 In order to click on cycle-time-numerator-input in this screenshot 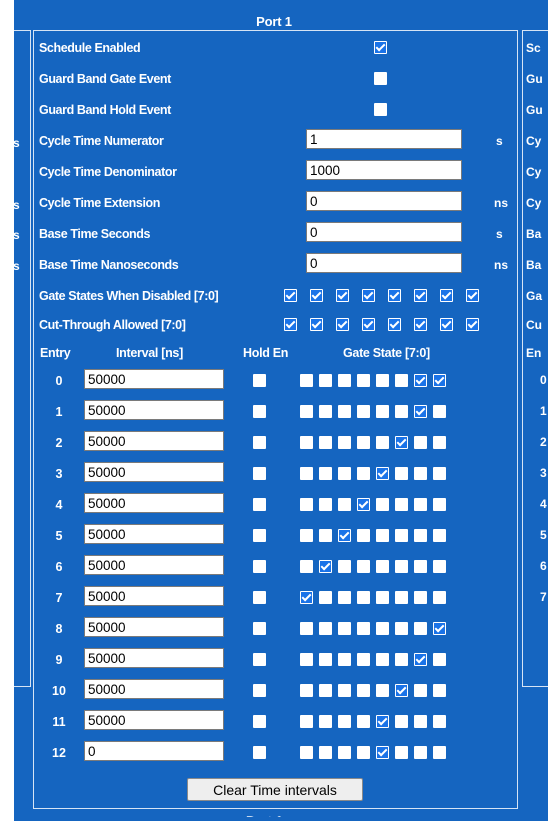, I will do `click(384, 139)`.